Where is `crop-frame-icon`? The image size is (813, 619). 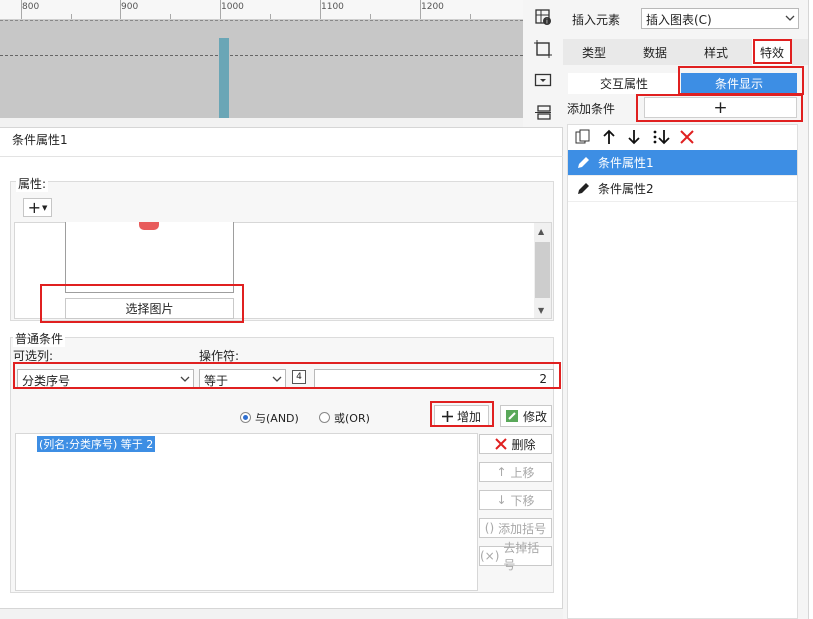 crop-frame-icon is located at coordinates (543, 49).